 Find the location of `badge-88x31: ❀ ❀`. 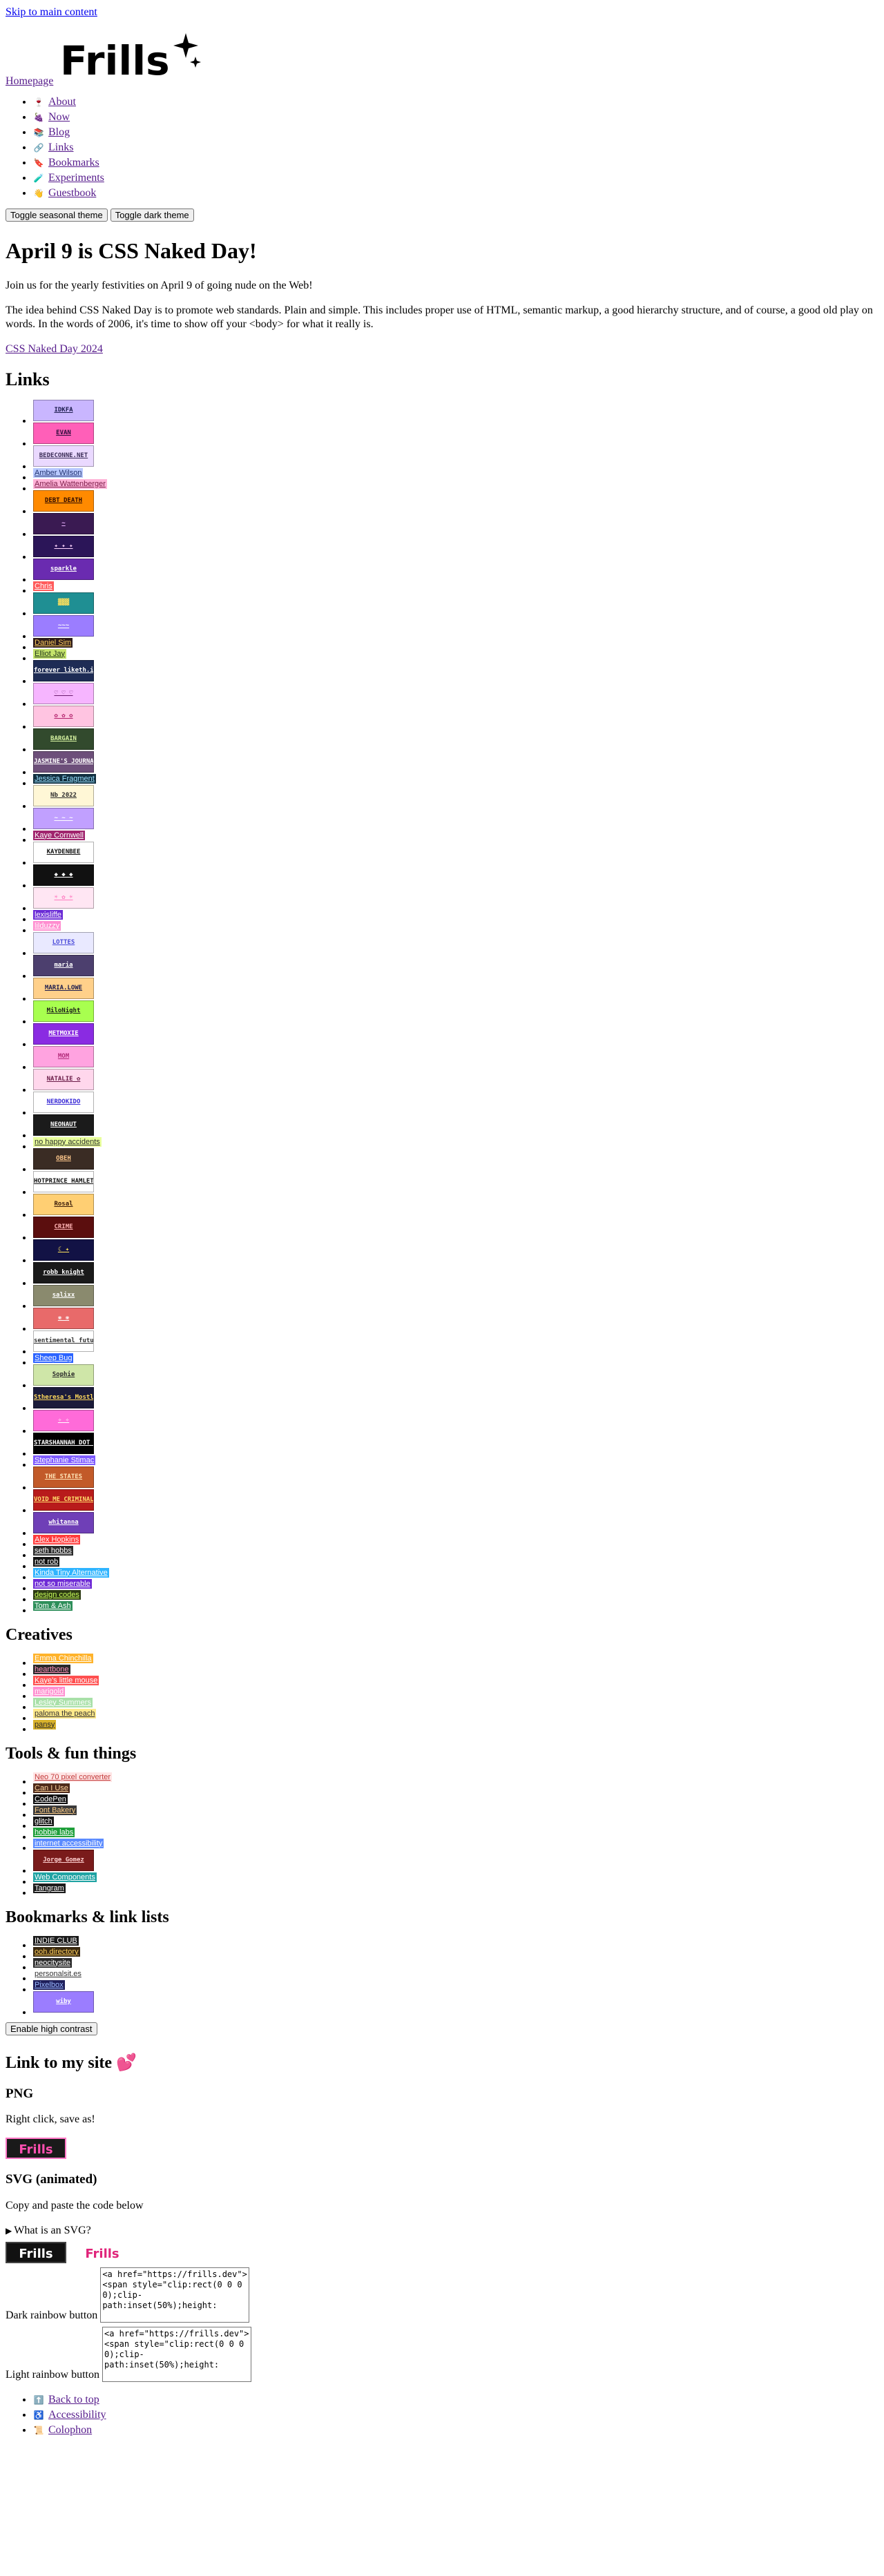

badge-88x31: ❀ ❀ is located at coordinates (64, 1318).